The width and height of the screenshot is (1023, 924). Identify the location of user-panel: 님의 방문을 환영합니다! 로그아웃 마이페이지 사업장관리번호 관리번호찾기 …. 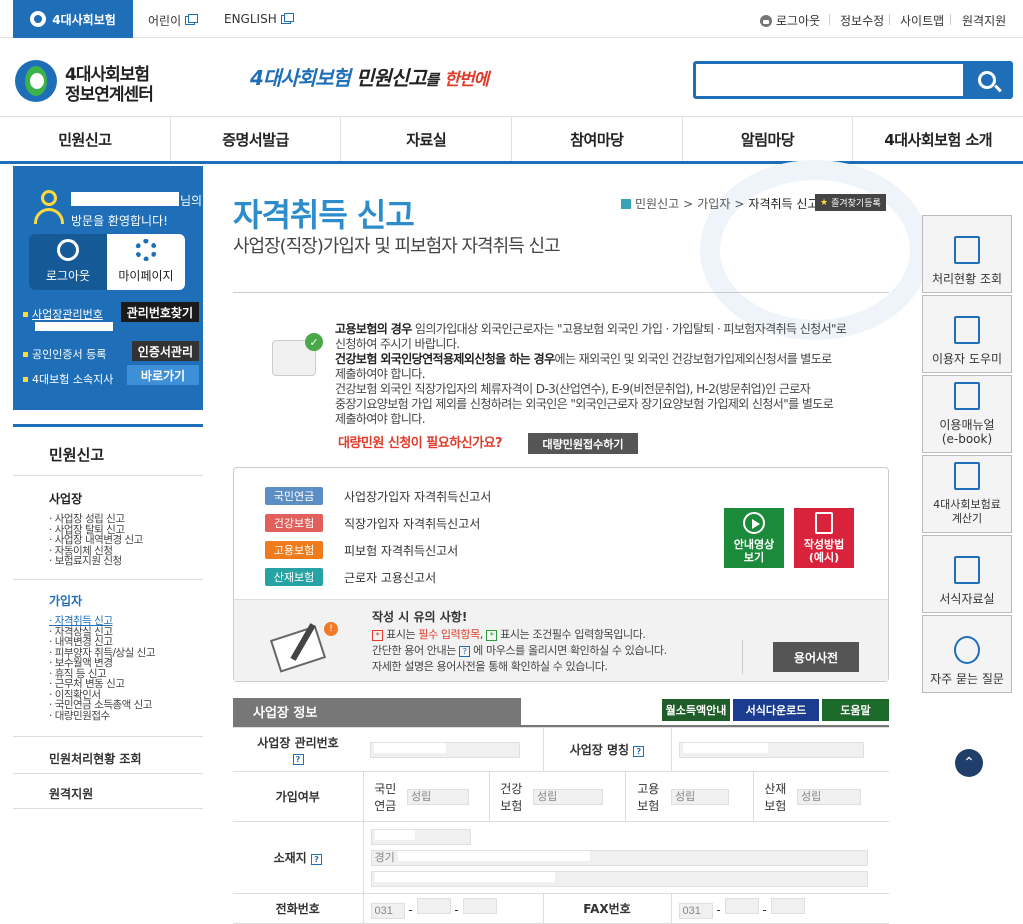
(108, 288).